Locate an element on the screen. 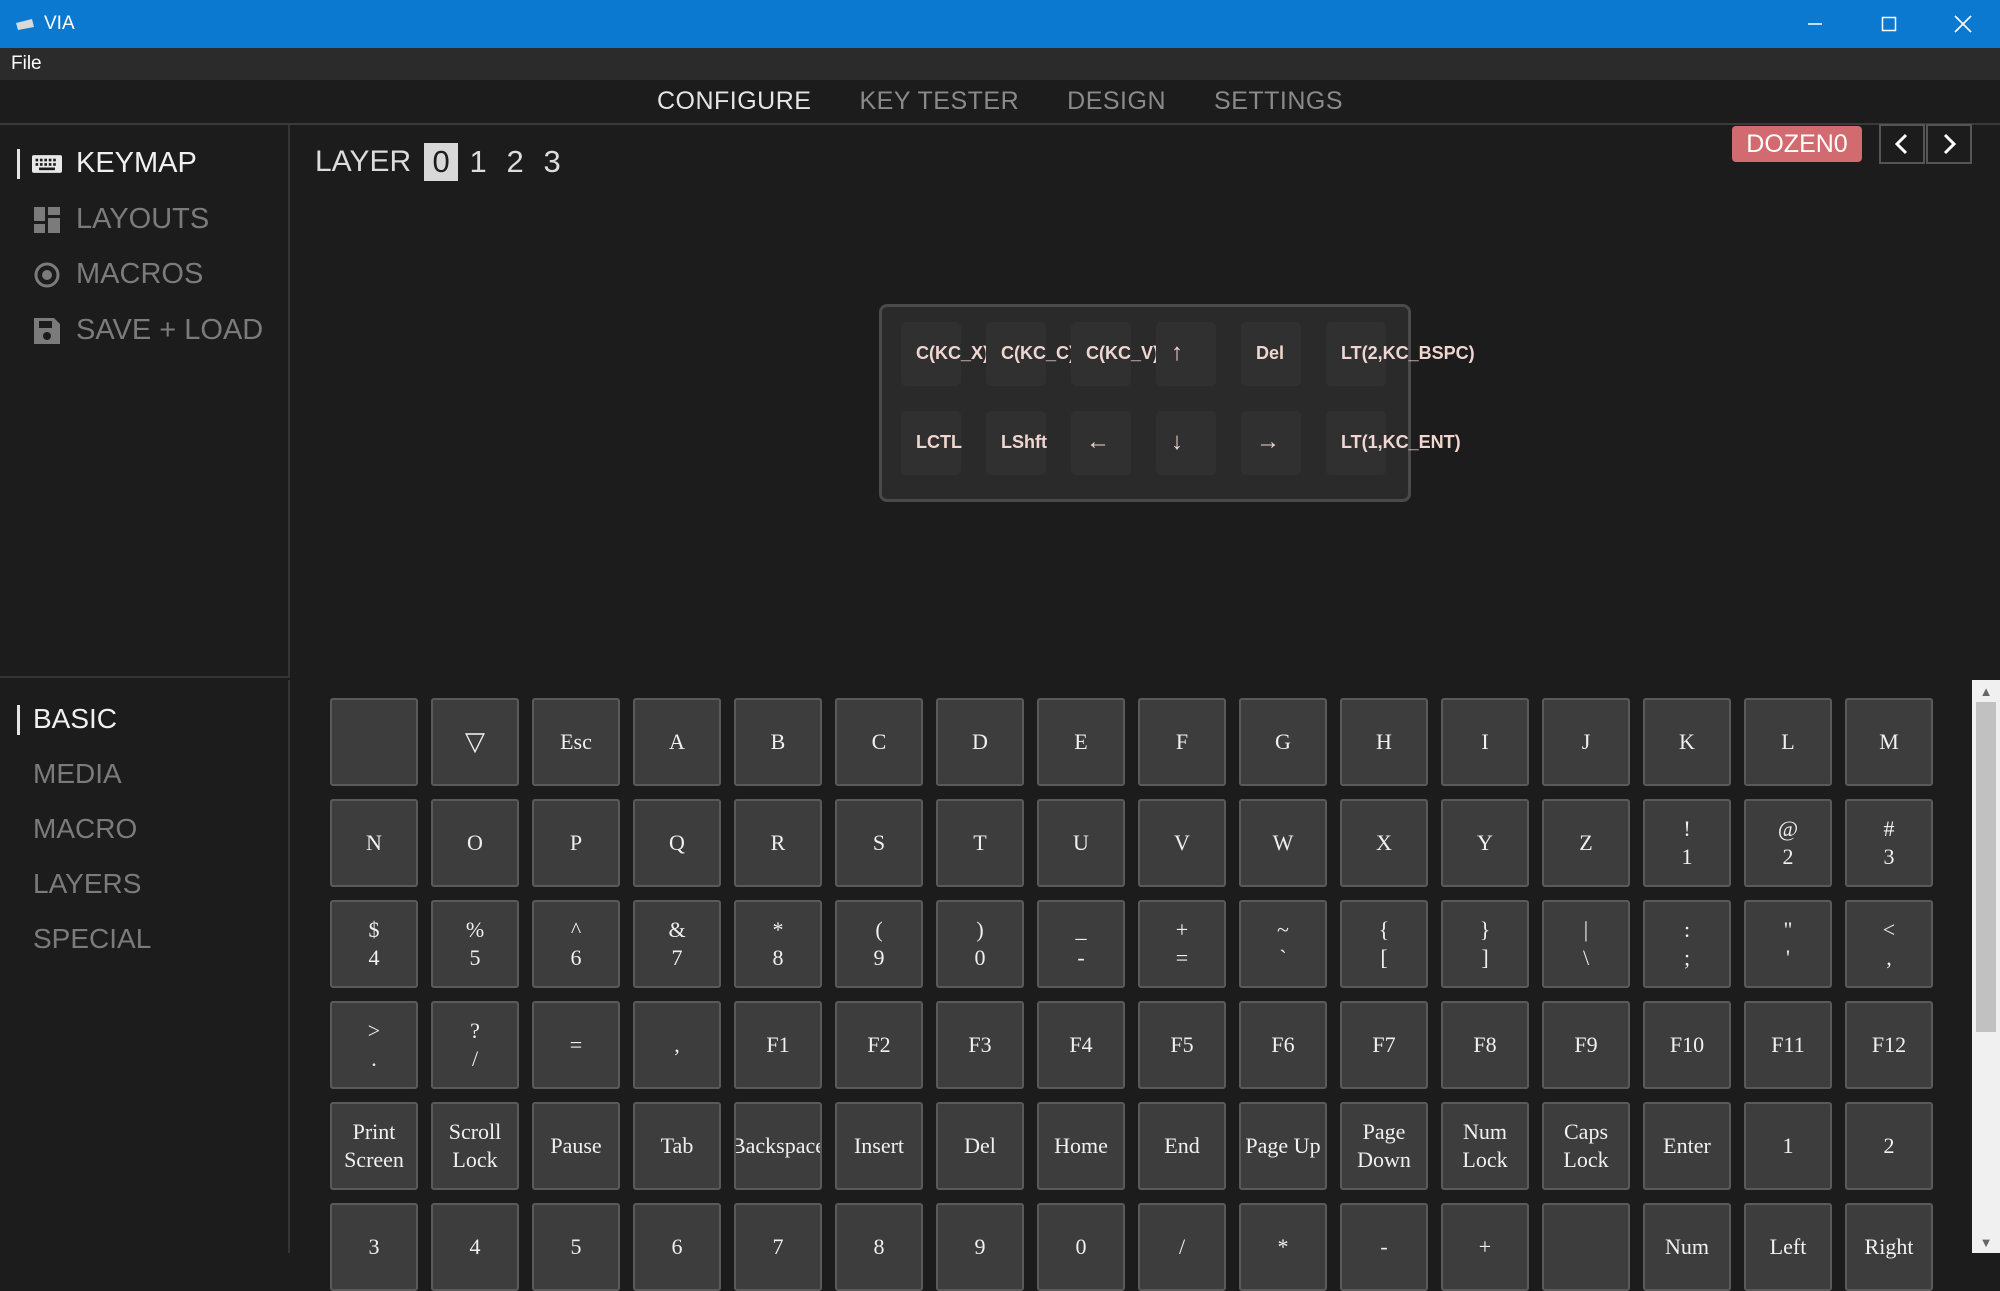 The height and width of the screenshot is (1291, 2000). keycode-button: 4 is located at coordinates (475, 1247).